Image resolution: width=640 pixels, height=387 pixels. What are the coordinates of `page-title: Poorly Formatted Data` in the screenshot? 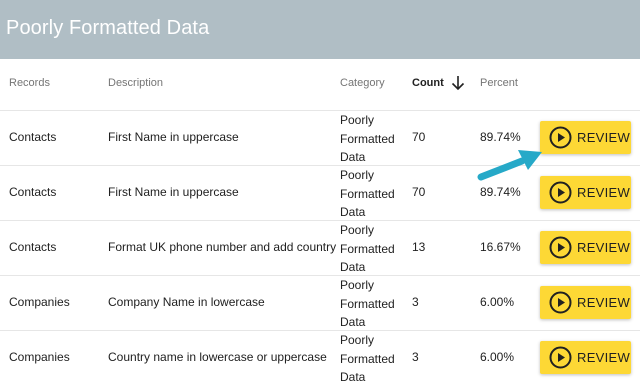 It's located at (108, 28).